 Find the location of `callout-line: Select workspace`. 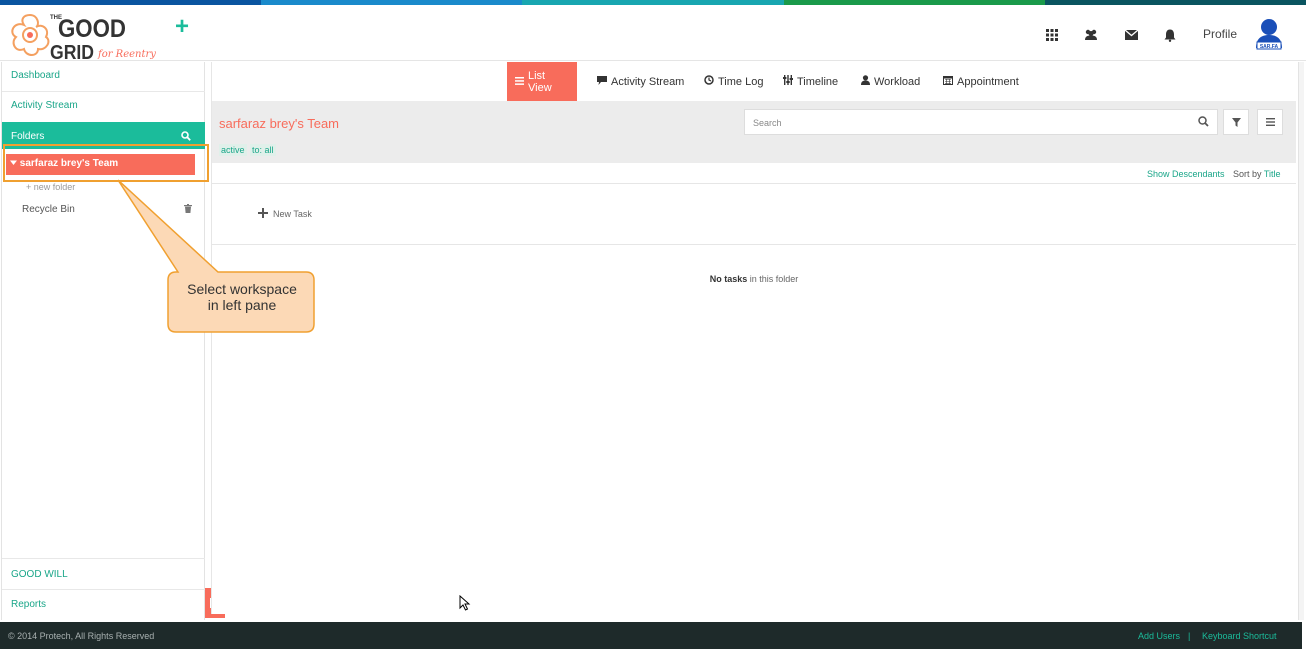

callout-line: Select workspace is located at coordinates (242, 289).